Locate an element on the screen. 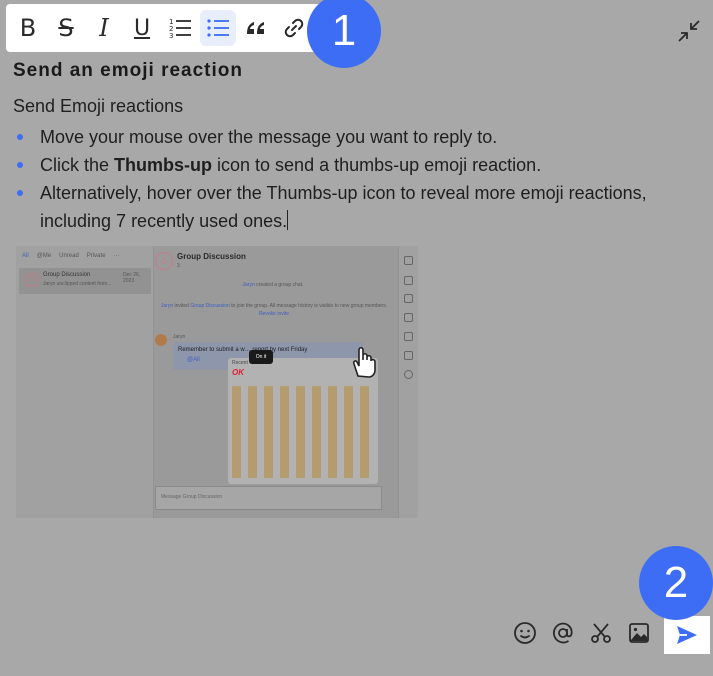 This screenshot has height=676, width=713. underline-button: U is located at coordinates (142, 28).